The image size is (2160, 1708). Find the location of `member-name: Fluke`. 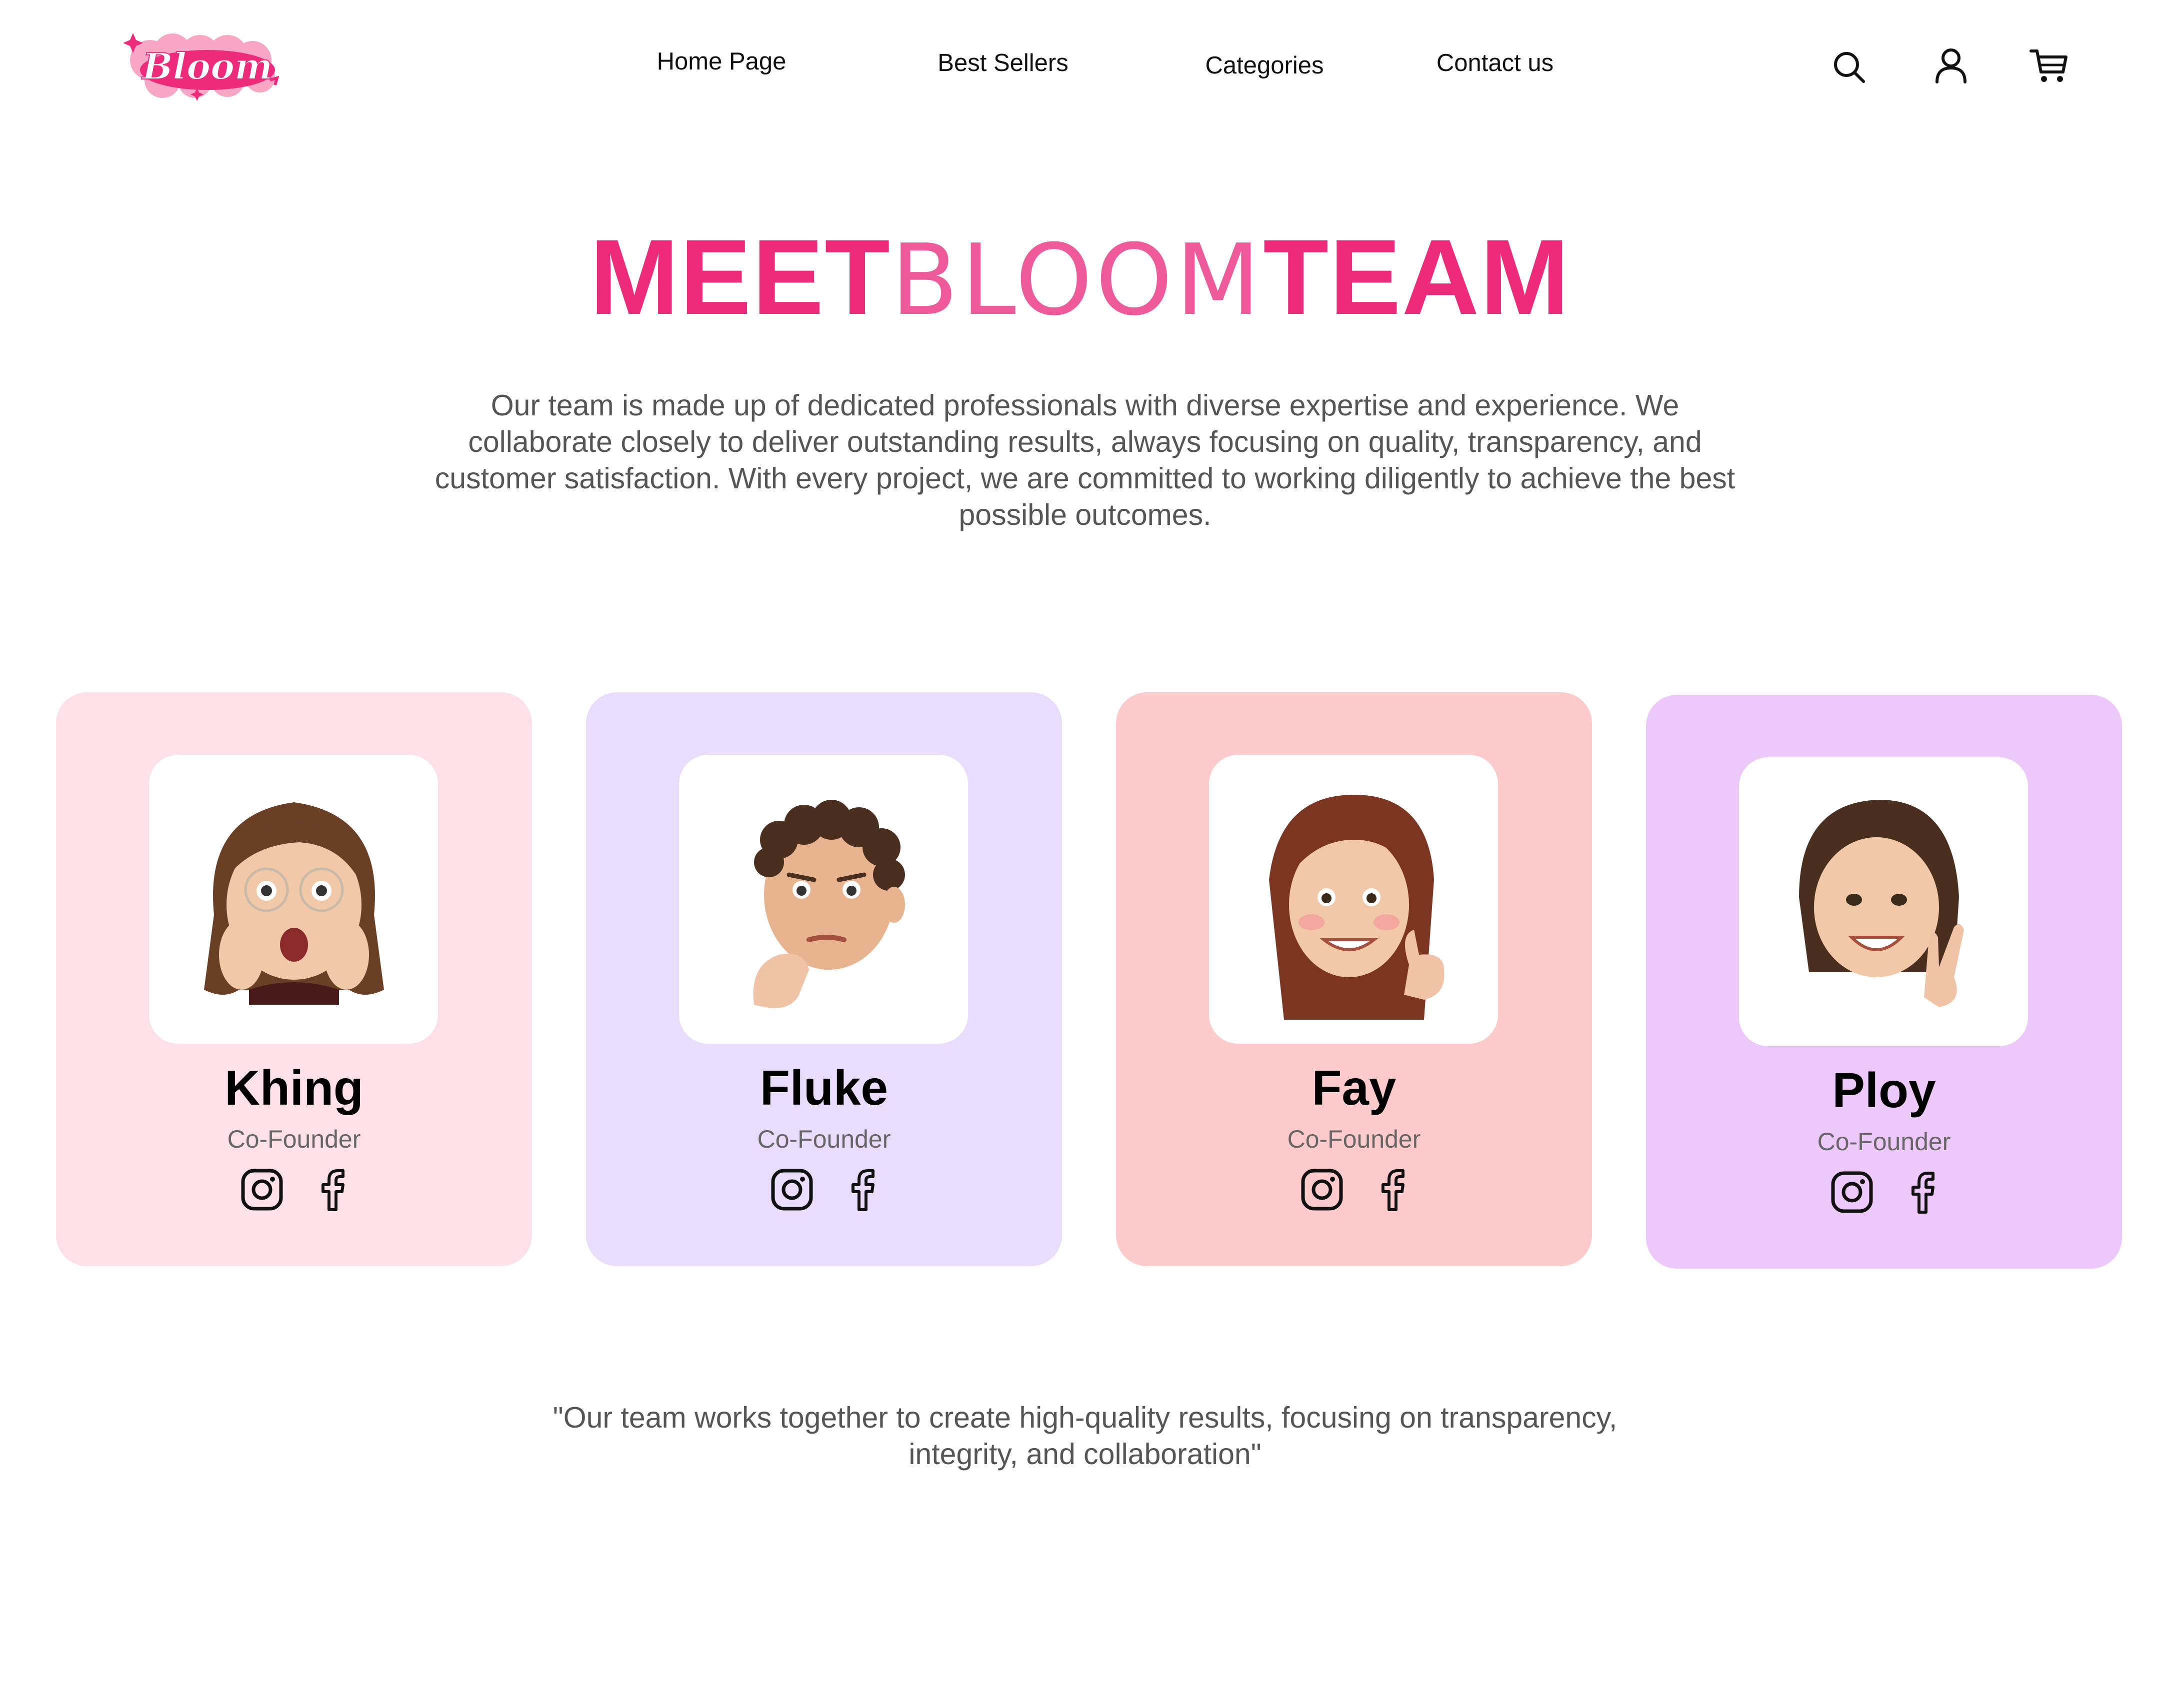

member-name: Fluke is located at coordinates (824, 1087).